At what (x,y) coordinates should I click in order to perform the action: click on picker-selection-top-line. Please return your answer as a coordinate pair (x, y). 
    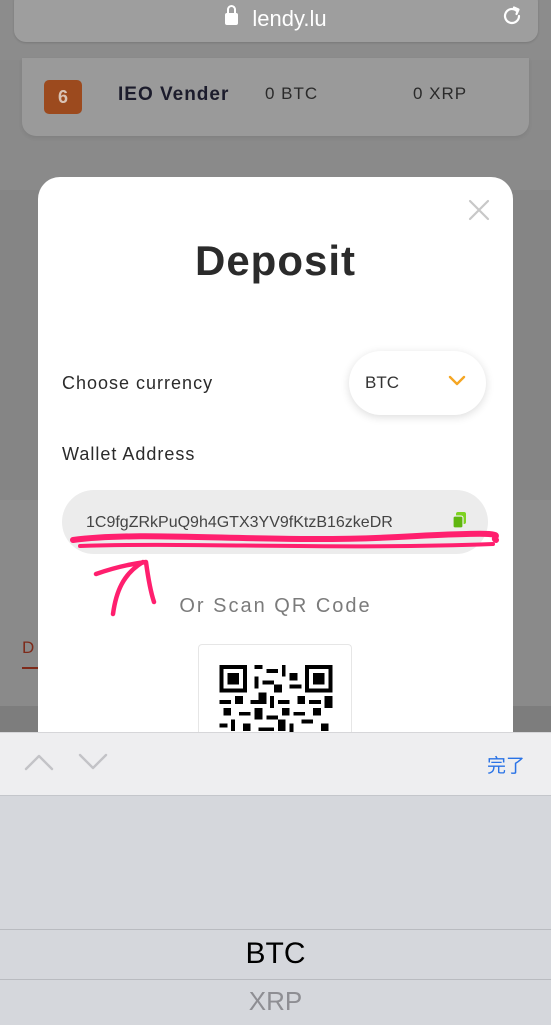
    Looking at the image, I should click on (275, 929).